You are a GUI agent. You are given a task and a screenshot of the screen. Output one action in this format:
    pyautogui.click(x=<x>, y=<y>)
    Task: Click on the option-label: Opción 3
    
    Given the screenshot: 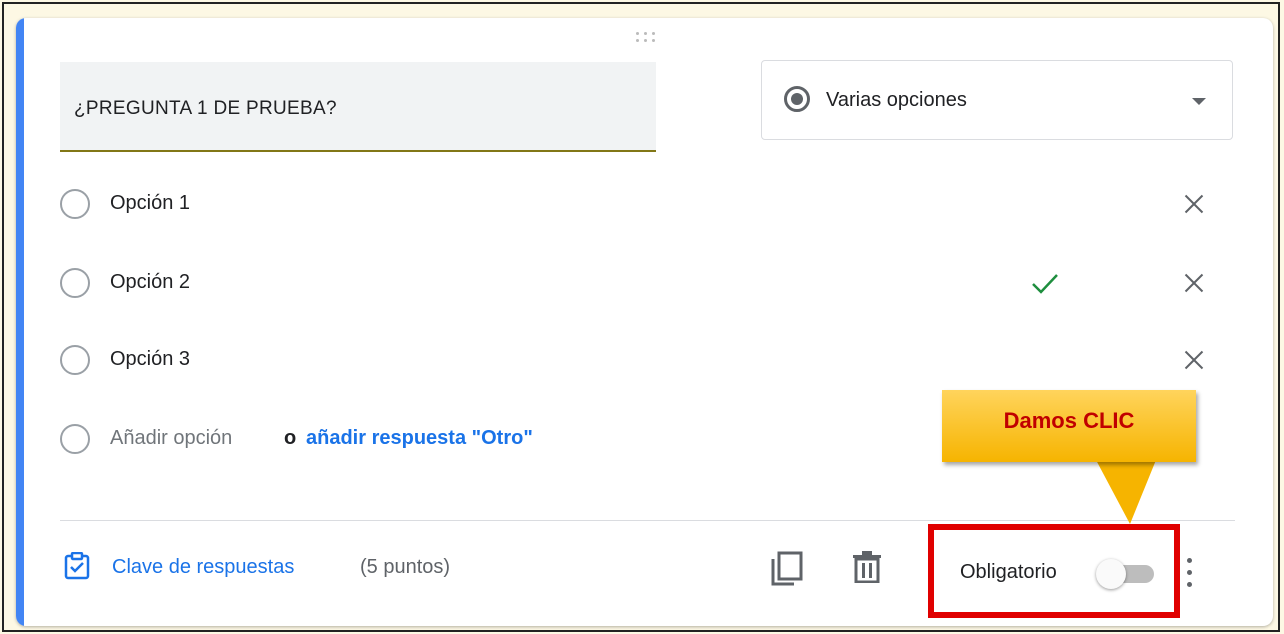 What is the action you would take?
    pyautogui.click(x=150, y=359)
    